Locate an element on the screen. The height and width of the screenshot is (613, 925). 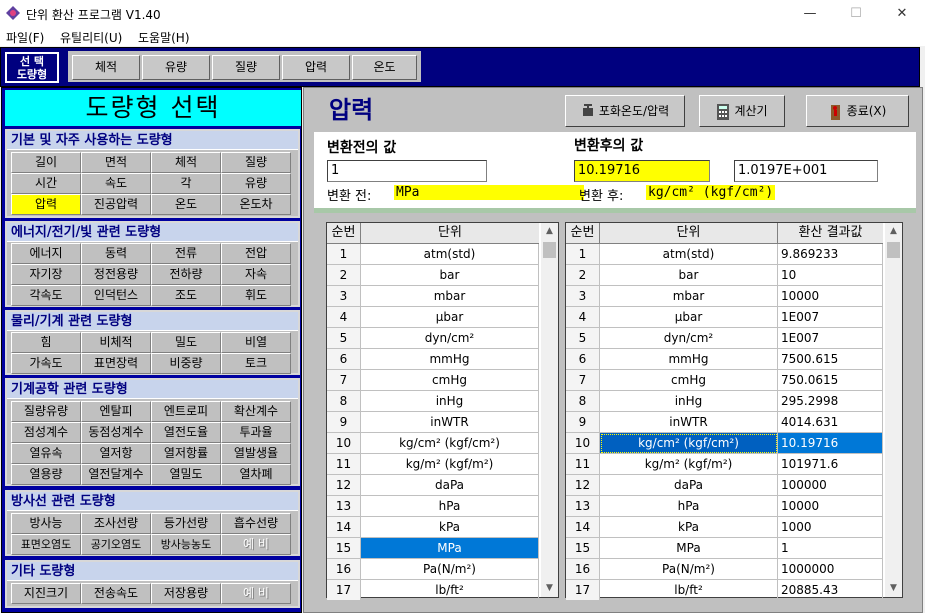
unit-type-button: 전류 is located at coordinates (186, 253).